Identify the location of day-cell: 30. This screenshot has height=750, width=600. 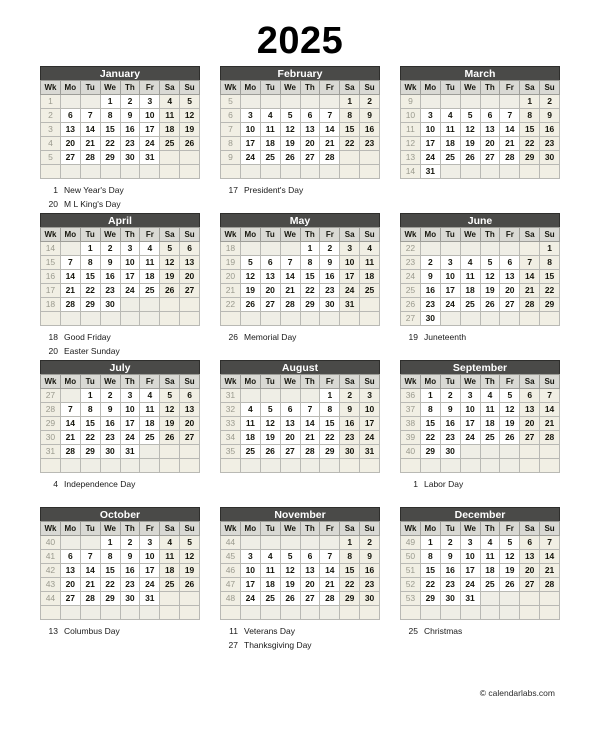
(110, 304).